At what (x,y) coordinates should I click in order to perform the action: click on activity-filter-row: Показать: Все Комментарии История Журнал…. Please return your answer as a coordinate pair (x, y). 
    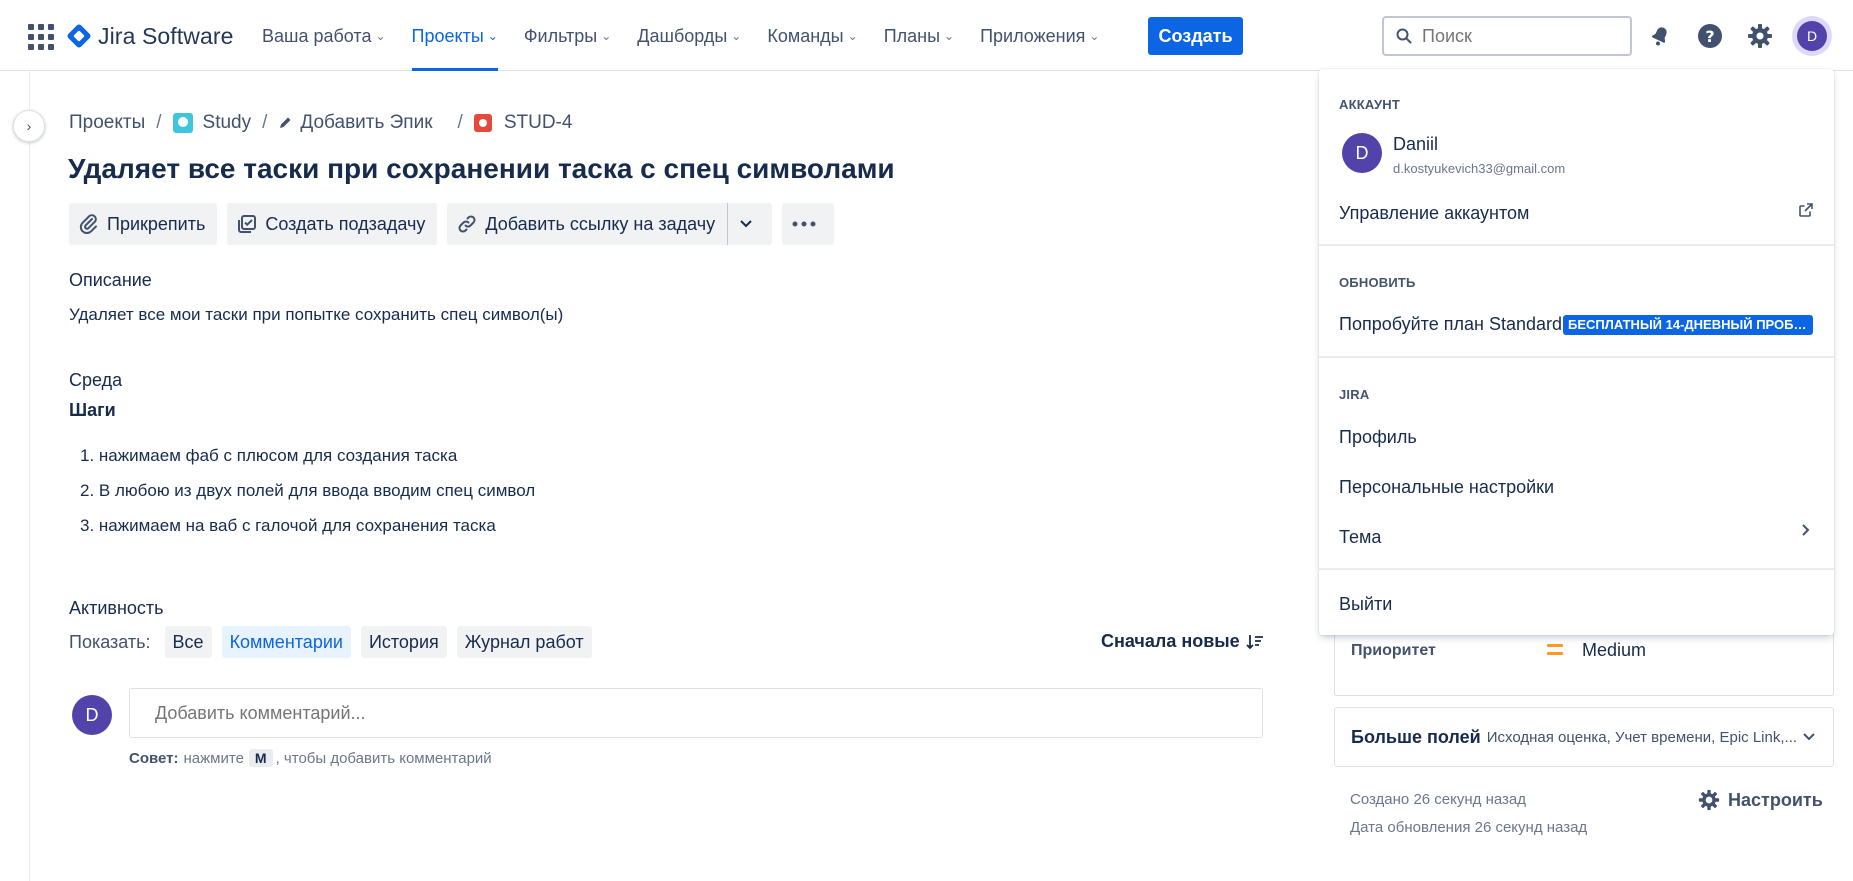
    Looking at the image, I should click on (335, 642).